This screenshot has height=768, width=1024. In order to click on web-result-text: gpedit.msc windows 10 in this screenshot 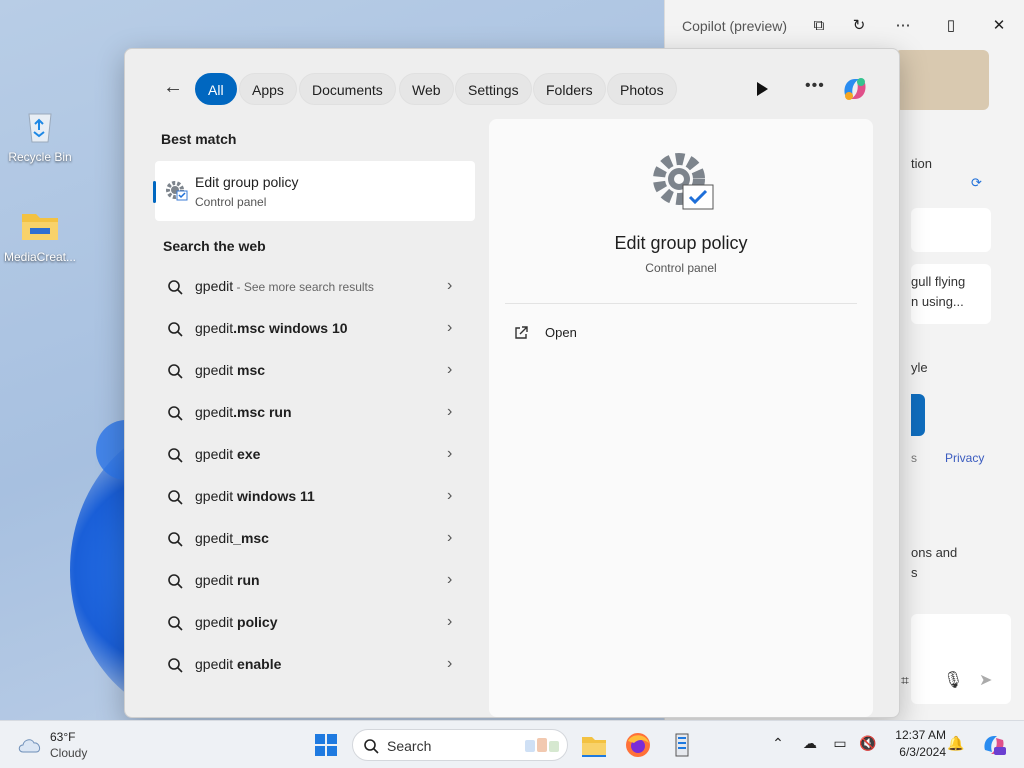, I will do `click(271, 328)`.